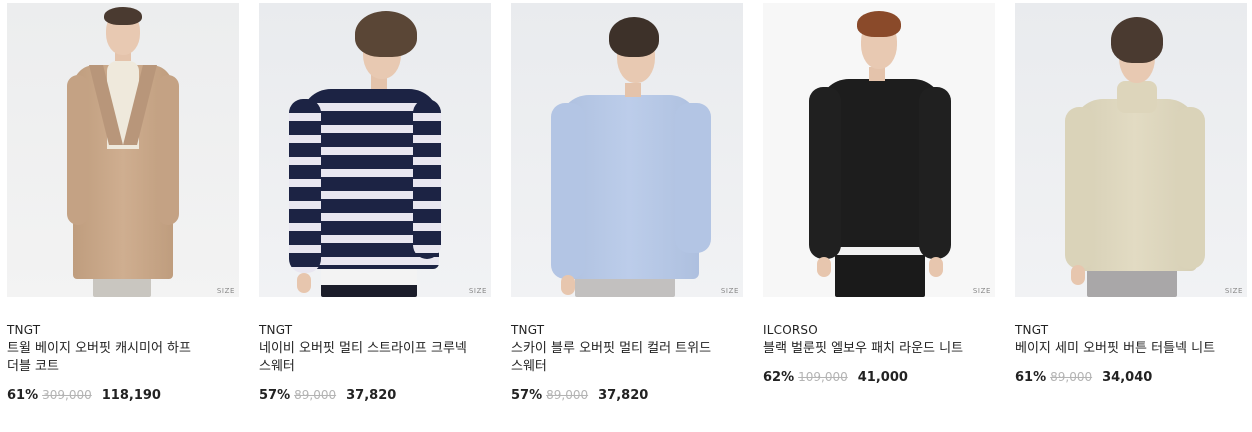 The image size is (1252, 432). What do you see at coordinates (823, 377) in the screenshot?
I see `original-price: 109,000` at bounding box center [823, 377].